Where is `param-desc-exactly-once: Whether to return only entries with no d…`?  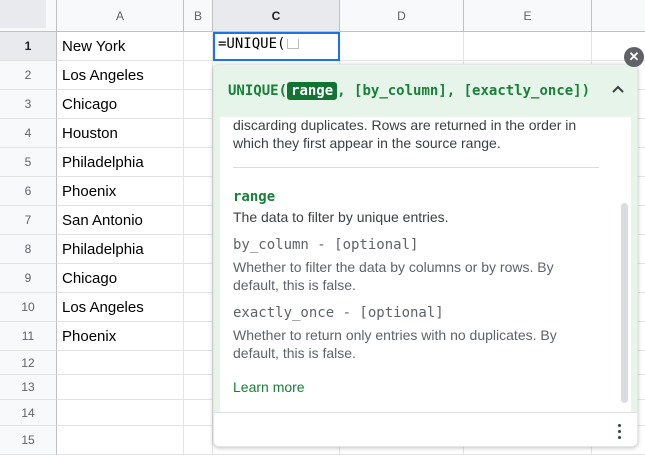 param-desc-exactly-once: Whether to return only entries with no d… is located at coordinates (395, 344).